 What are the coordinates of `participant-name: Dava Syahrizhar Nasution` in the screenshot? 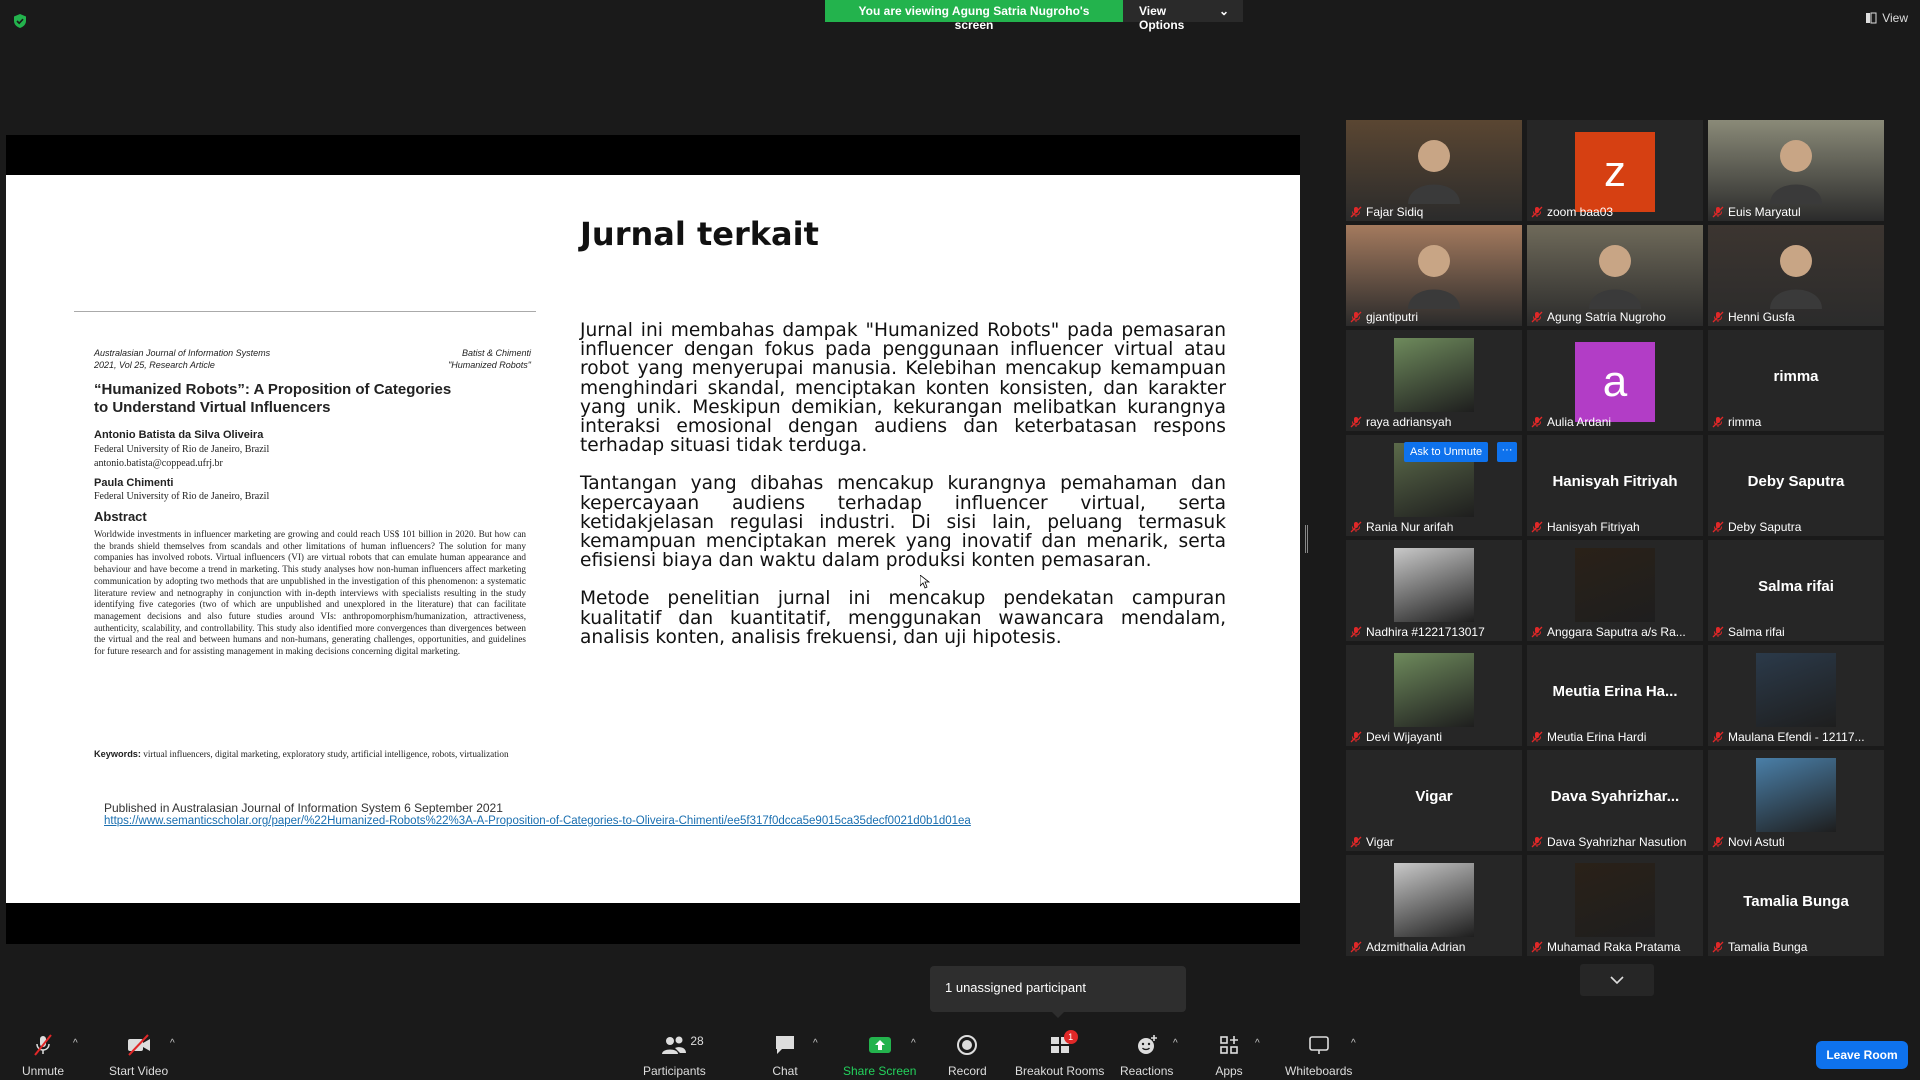 It's located at (1617, 842).